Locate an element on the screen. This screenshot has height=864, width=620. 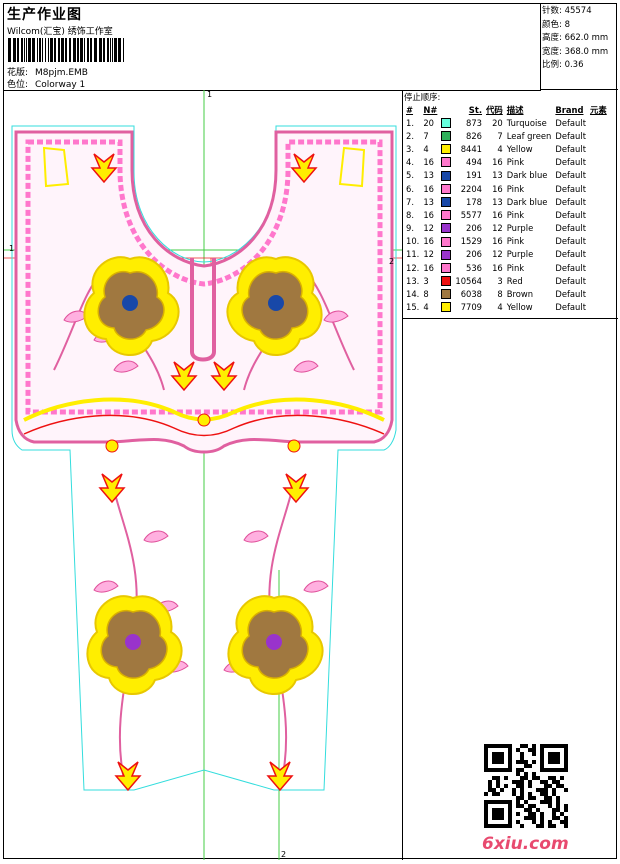
color-row: 13. 3 10564 3 Red Default is located at coordinates (506, 280).